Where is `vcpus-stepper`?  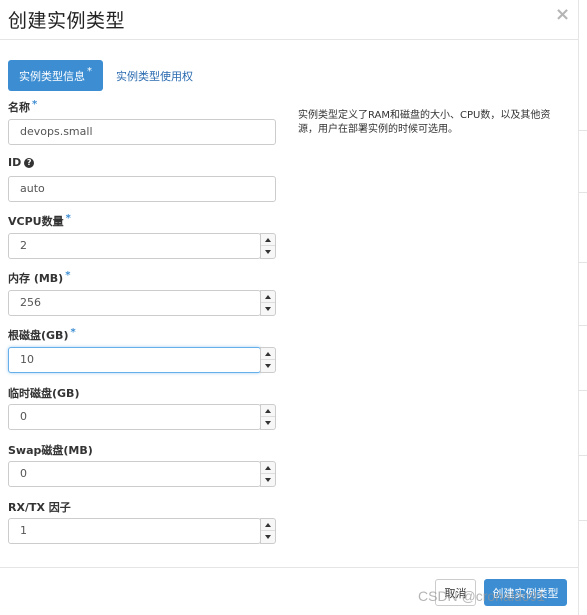 vcpus-stepper is located at coordinates (268, 246).